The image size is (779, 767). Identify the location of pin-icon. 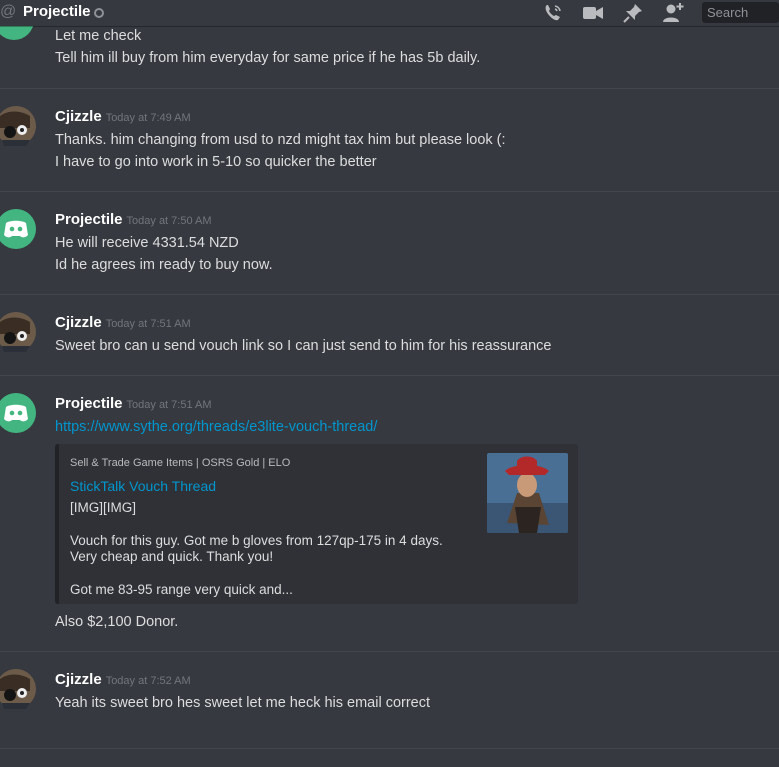
(633, 13).